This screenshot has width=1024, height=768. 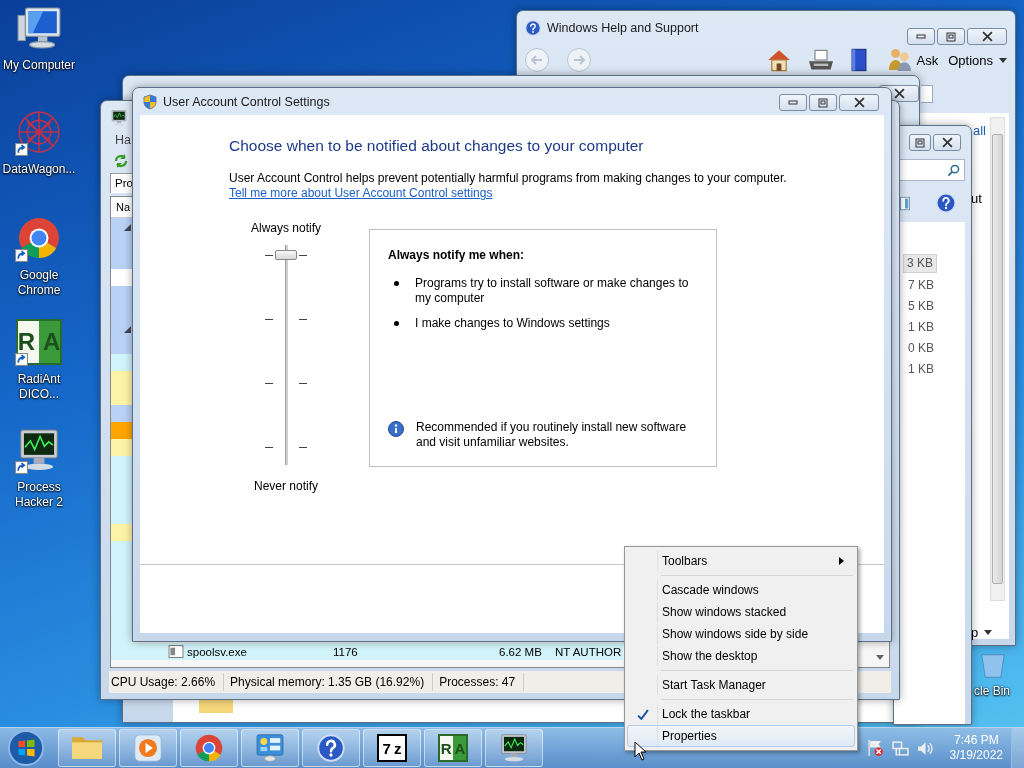 I want to click on folder-icon, so click(x=87, y=748).